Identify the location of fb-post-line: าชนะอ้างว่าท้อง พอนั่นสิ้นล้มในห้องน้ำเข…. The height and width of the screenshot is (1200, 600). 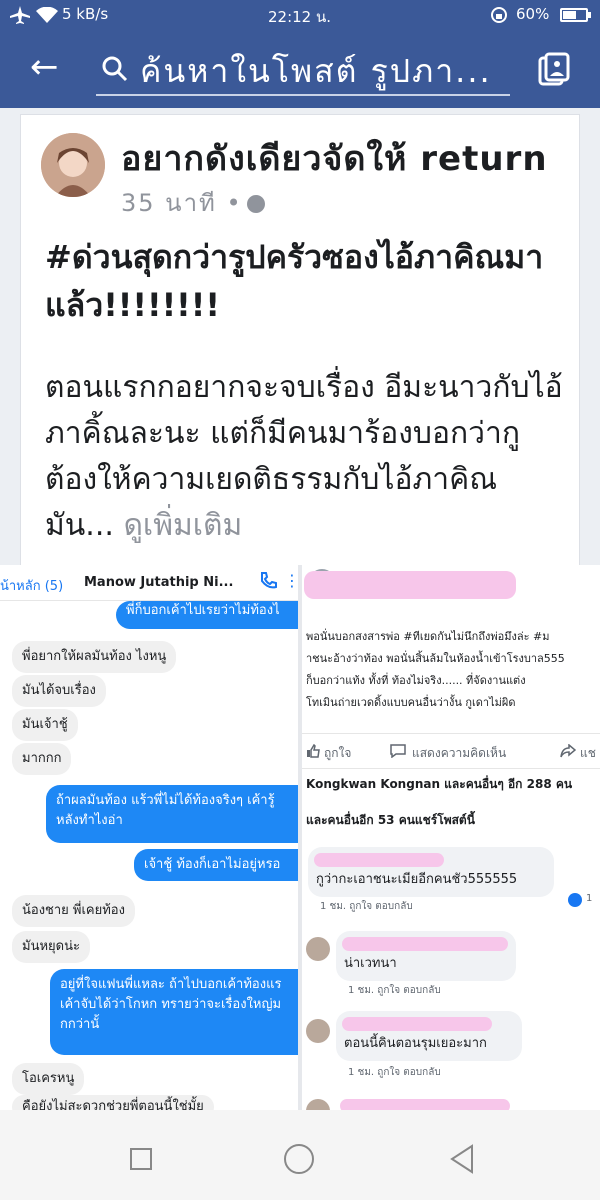
(435, 658).